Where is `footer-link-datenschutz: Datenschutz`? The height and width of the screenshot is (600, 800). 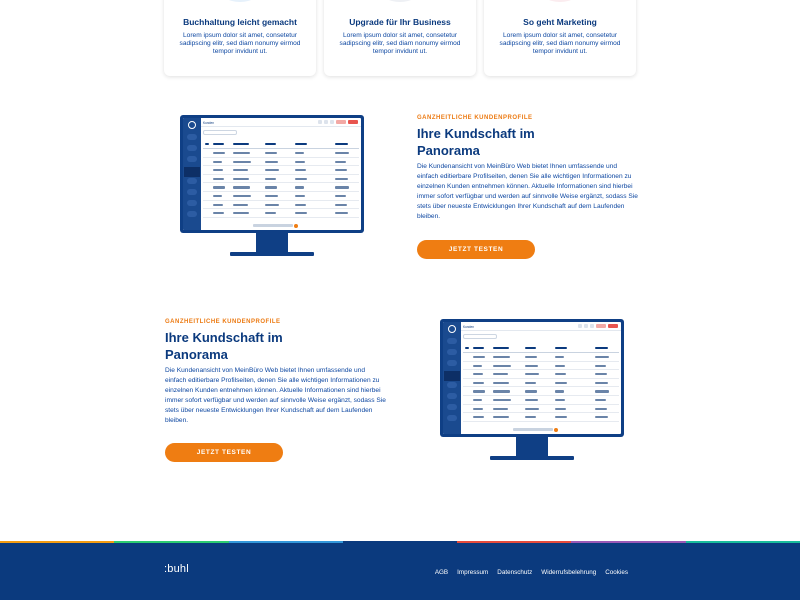 footer-link-datenschutz: Datenschutz is located at coordinates (514, 572).